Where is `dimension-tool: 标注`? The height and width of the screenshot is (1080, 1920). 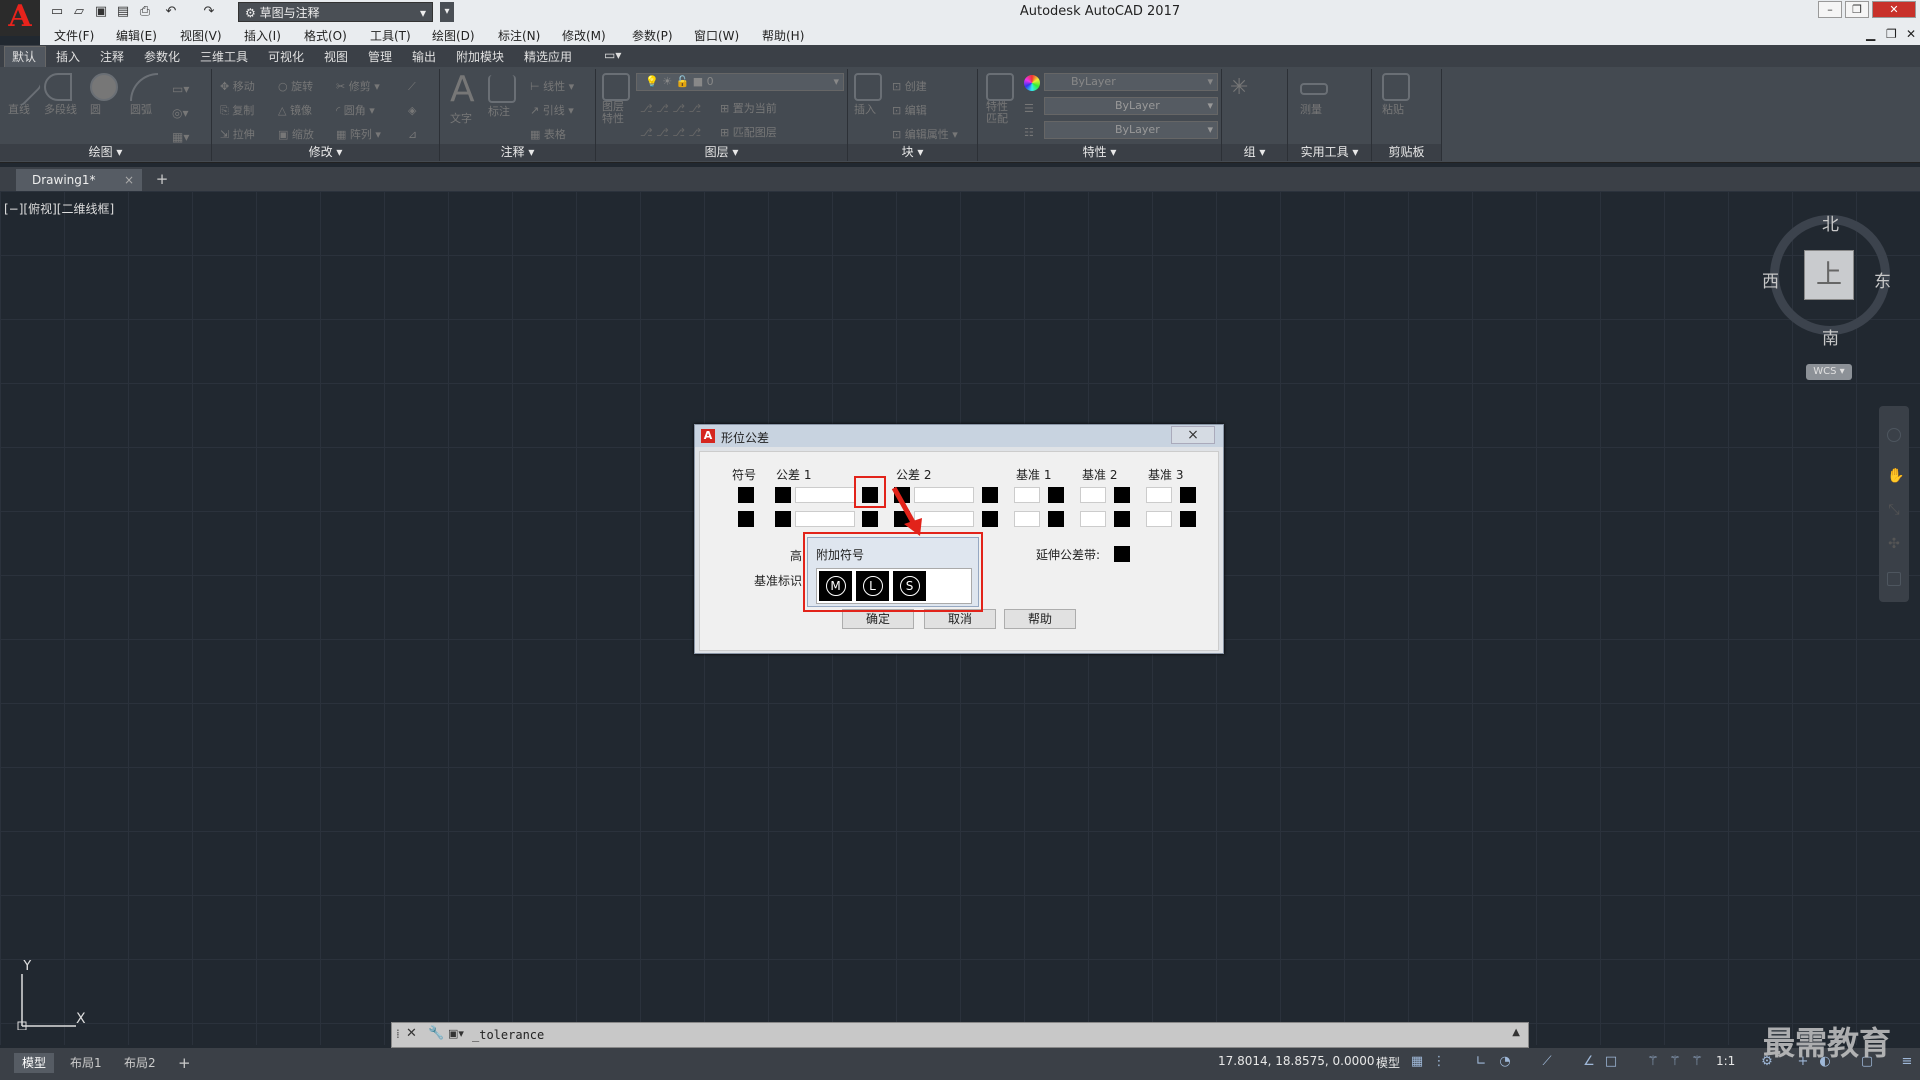
dimension-tool: 标注 is located at coordinates (502, 97).